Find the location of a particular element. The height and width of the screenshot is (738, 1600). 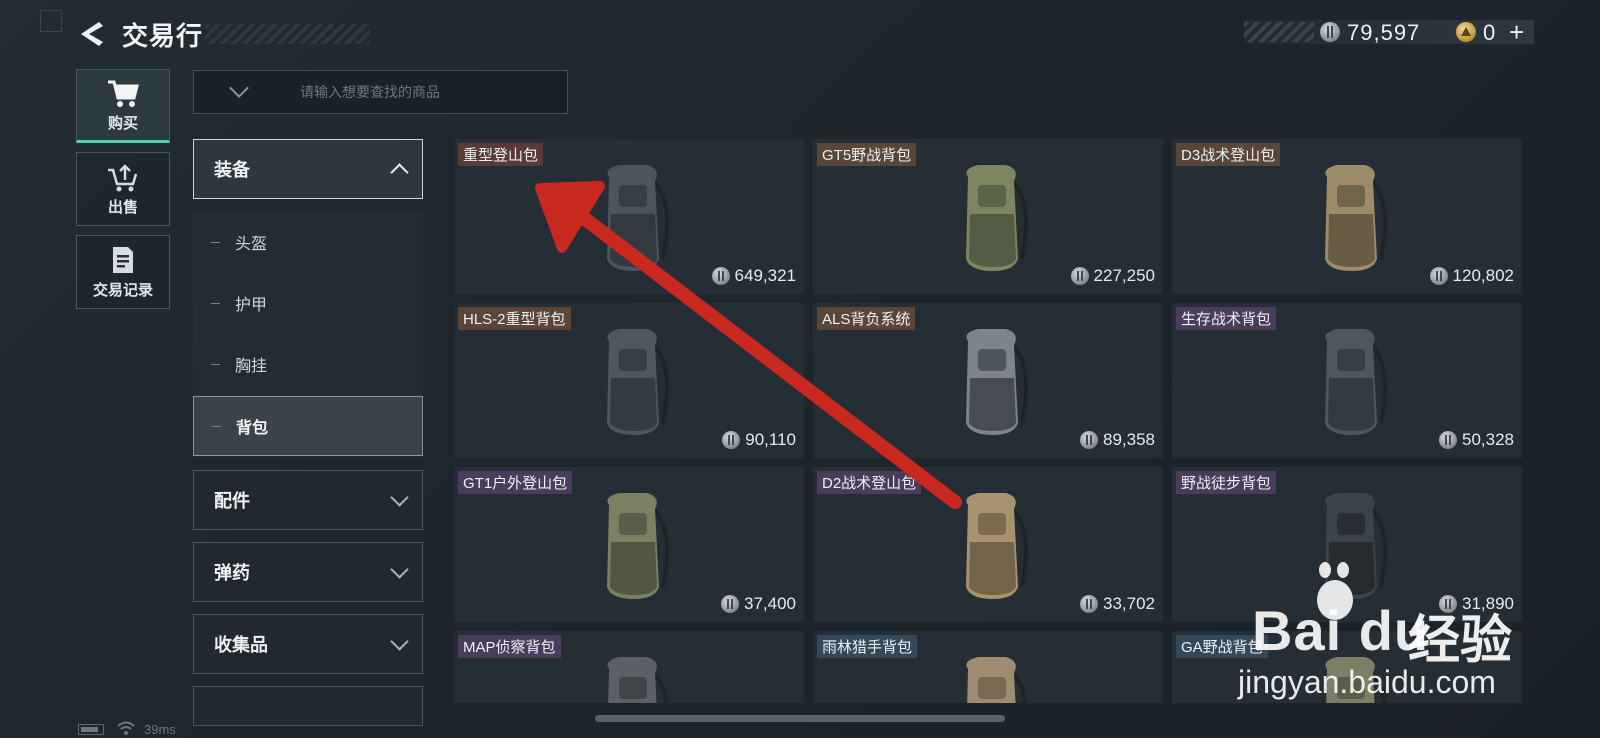

search-bar is located at coordinates (380, 92).